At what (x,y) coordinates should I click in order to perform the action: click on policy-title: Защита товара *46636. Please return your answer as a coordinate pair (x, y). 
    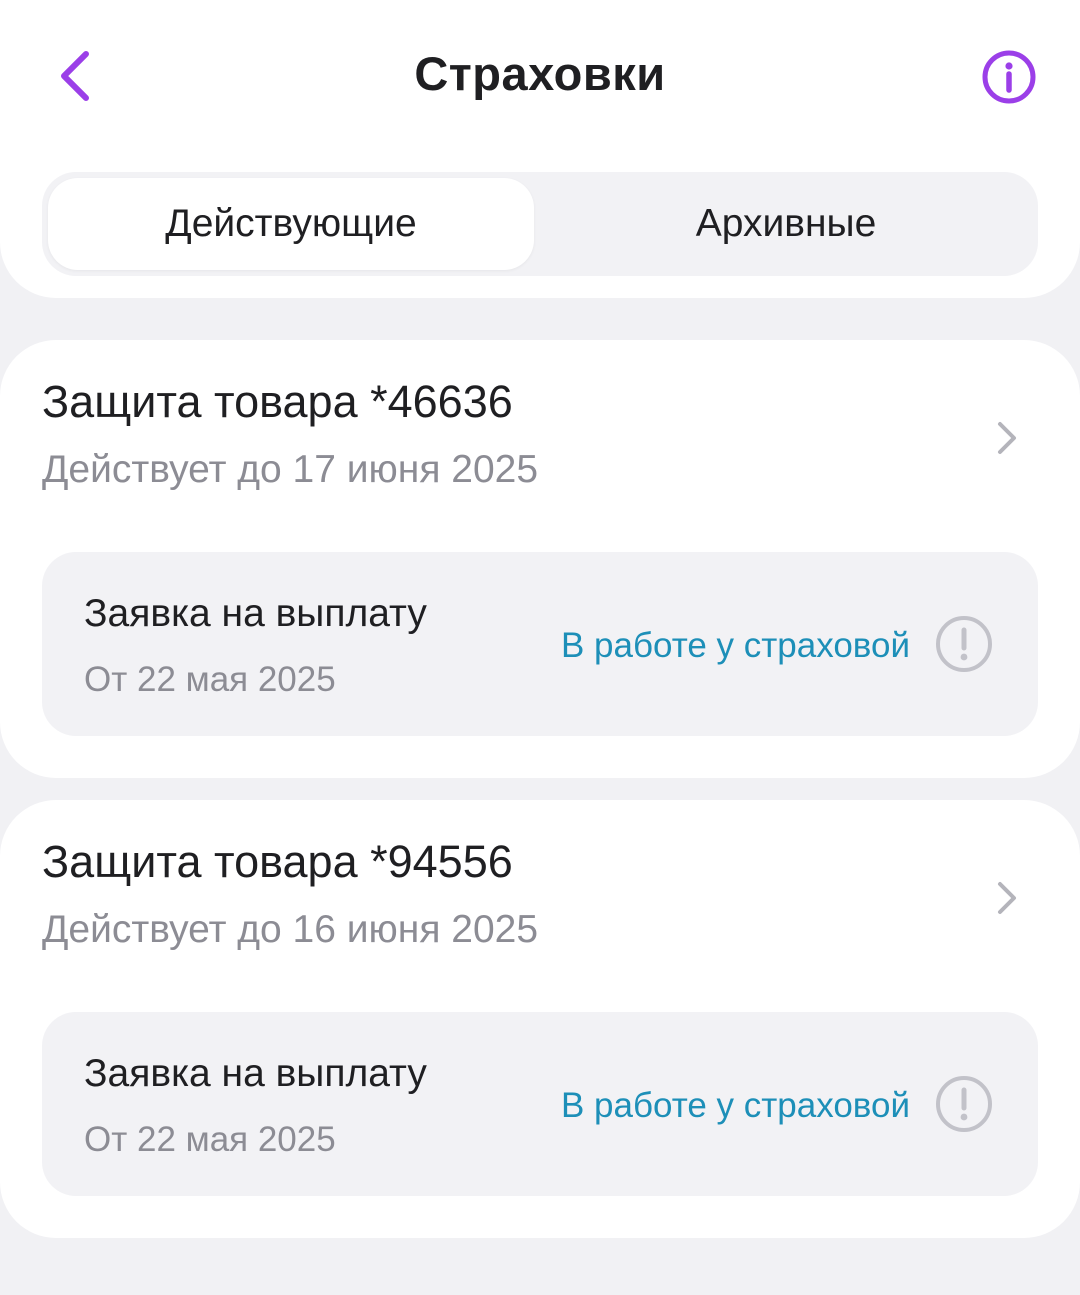
    Looking at the image, I should click on (277, 401).